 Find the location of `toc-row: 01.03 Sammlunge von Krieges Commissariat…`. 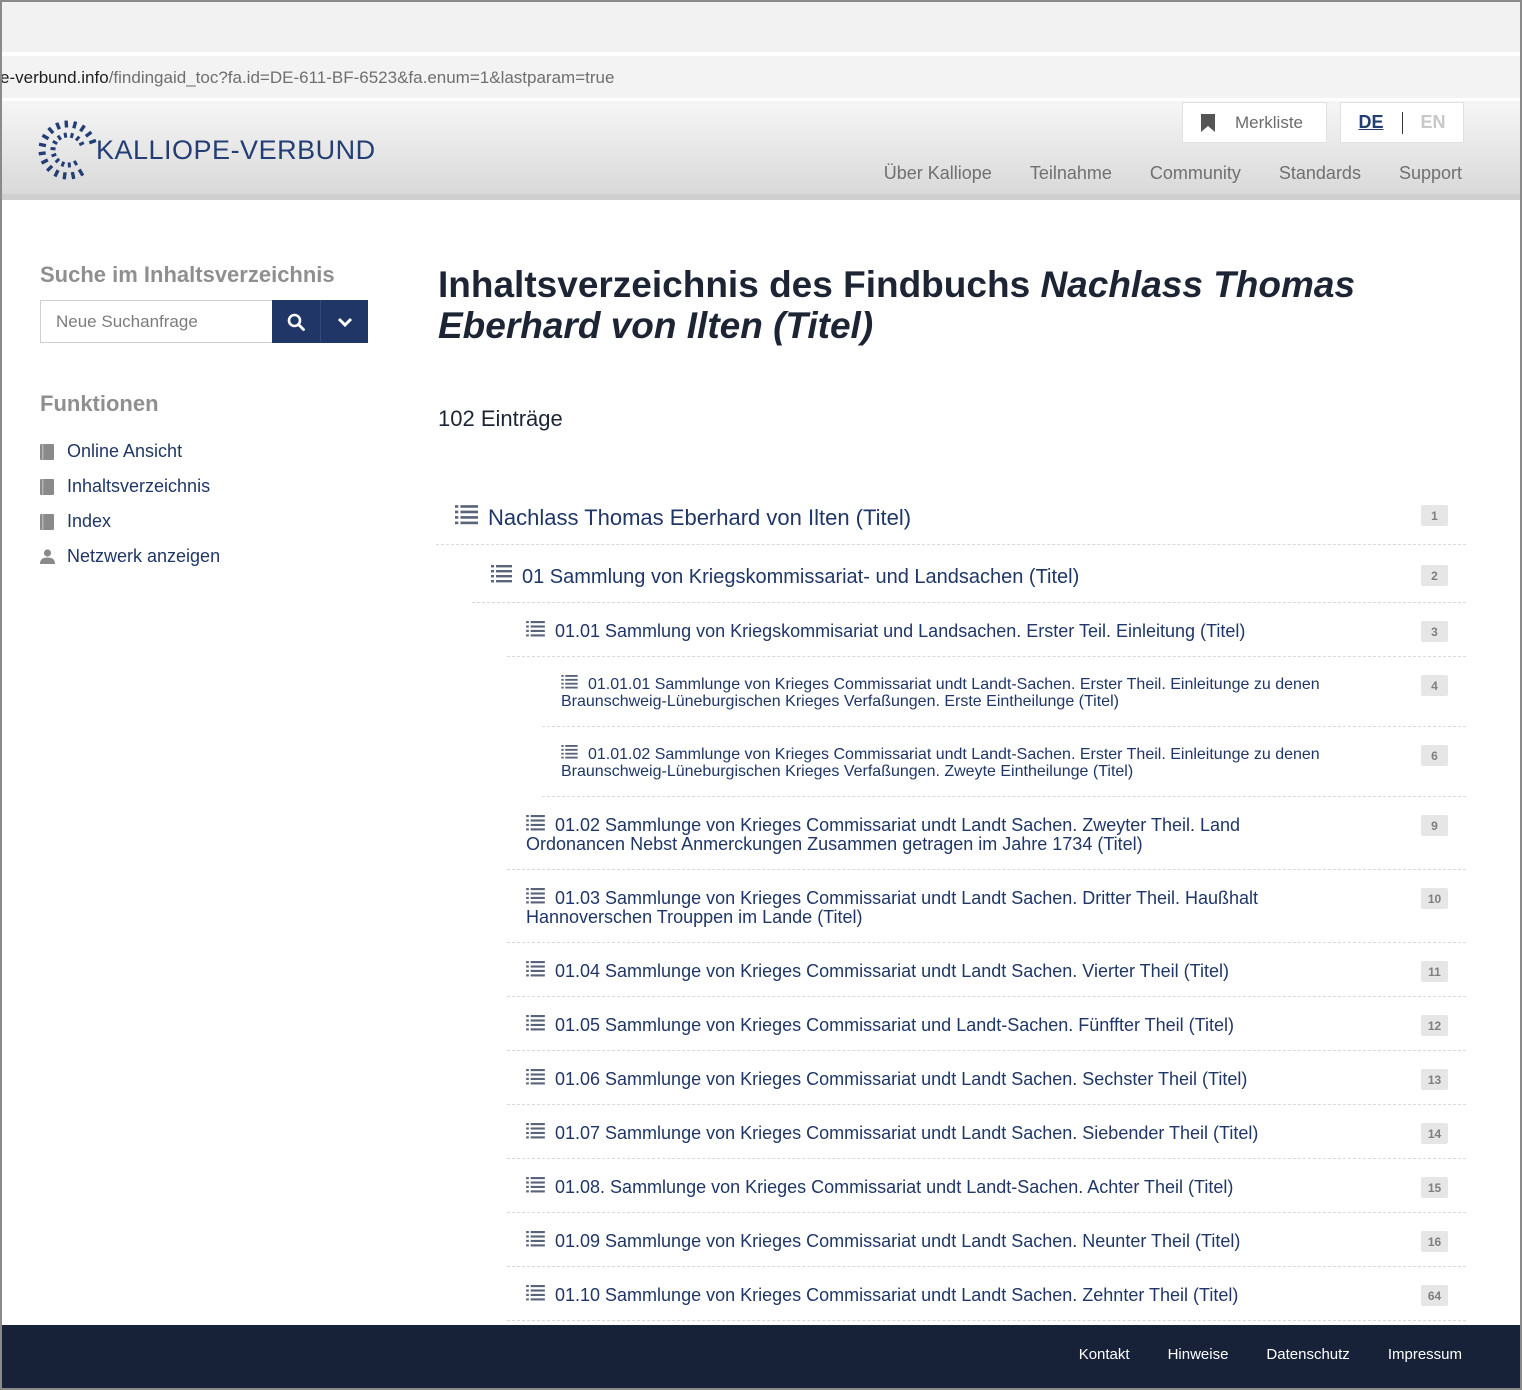

toc-row: 01.03 Sammlunge von Krieges Commissariat… is located at coordinates (986, 906).